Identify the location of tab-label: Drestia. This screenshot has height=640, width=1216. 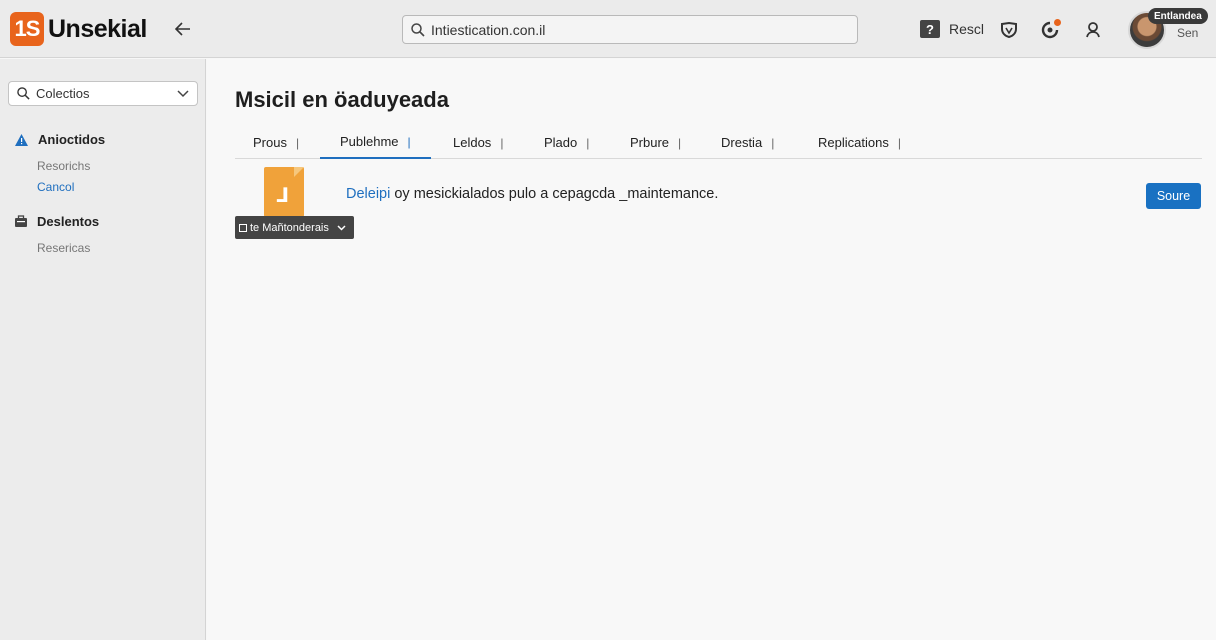
(742, 142).